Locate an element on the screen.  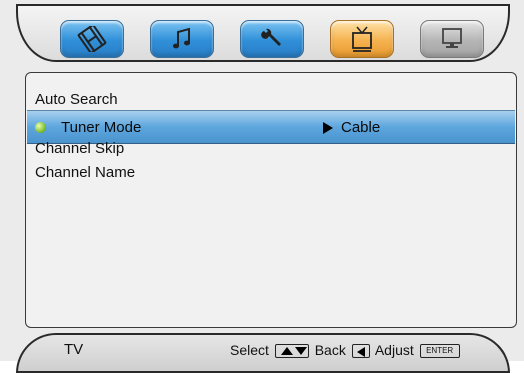
current-mode-label: TV is located at coordinates (74, 349).